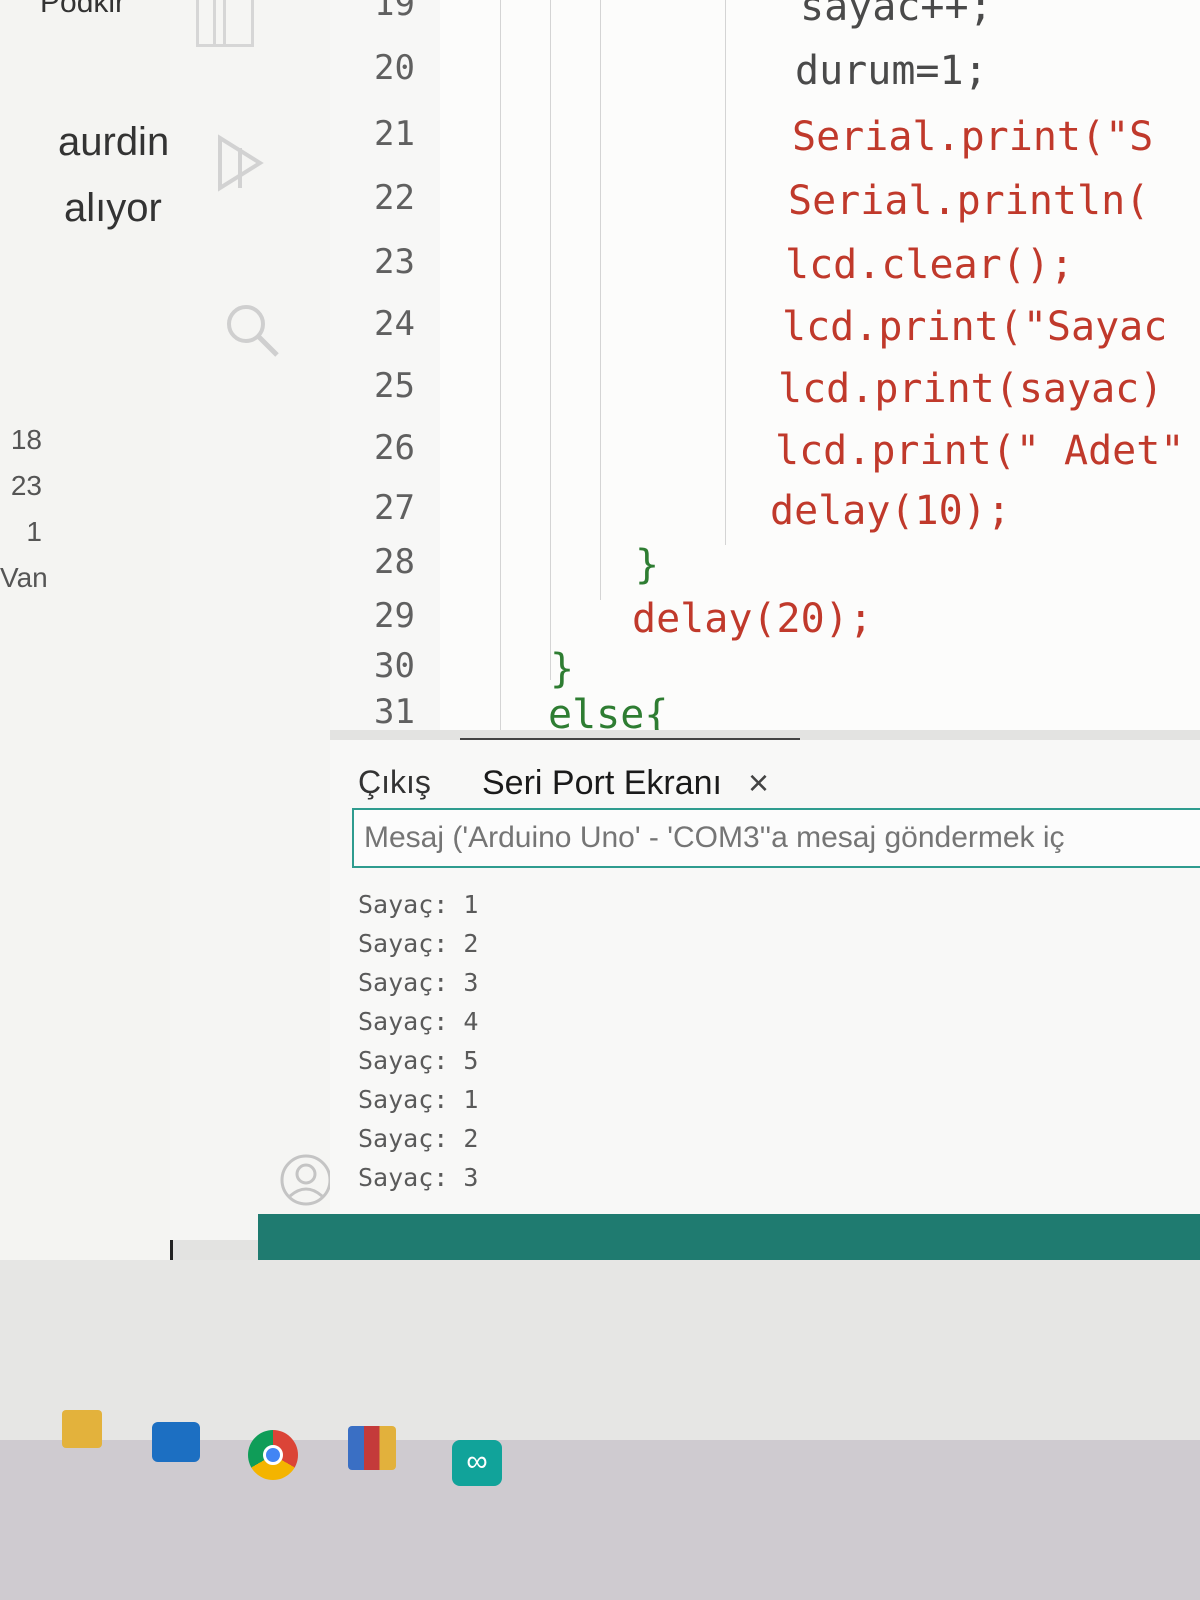  What do you see at coordinates (24, 577) in the screenshot?
I see `background-number: Van` at bounding box center [24, 577].